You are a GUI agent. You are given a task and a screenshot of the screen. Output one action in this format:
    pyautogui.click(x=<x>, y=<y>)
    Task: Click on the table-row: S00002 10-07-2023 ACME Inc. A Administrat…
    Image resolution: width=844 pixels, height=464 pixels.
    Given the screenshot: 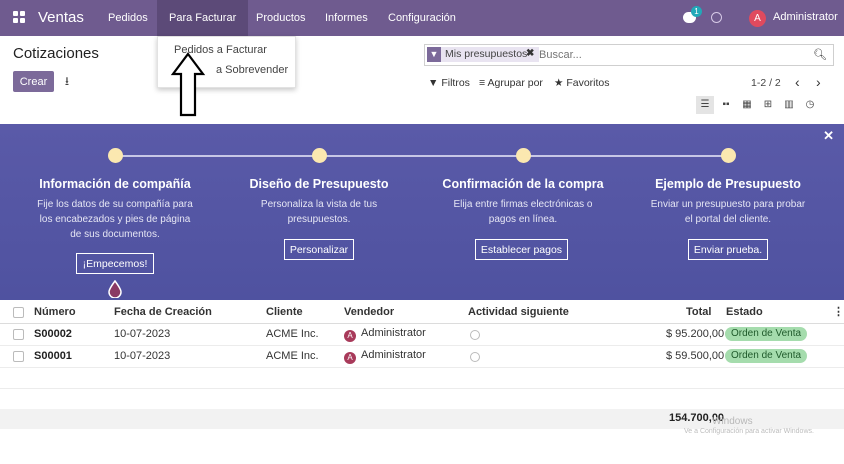 What is the action you would take?
    pyautogui.click(x=422, y=334)
    